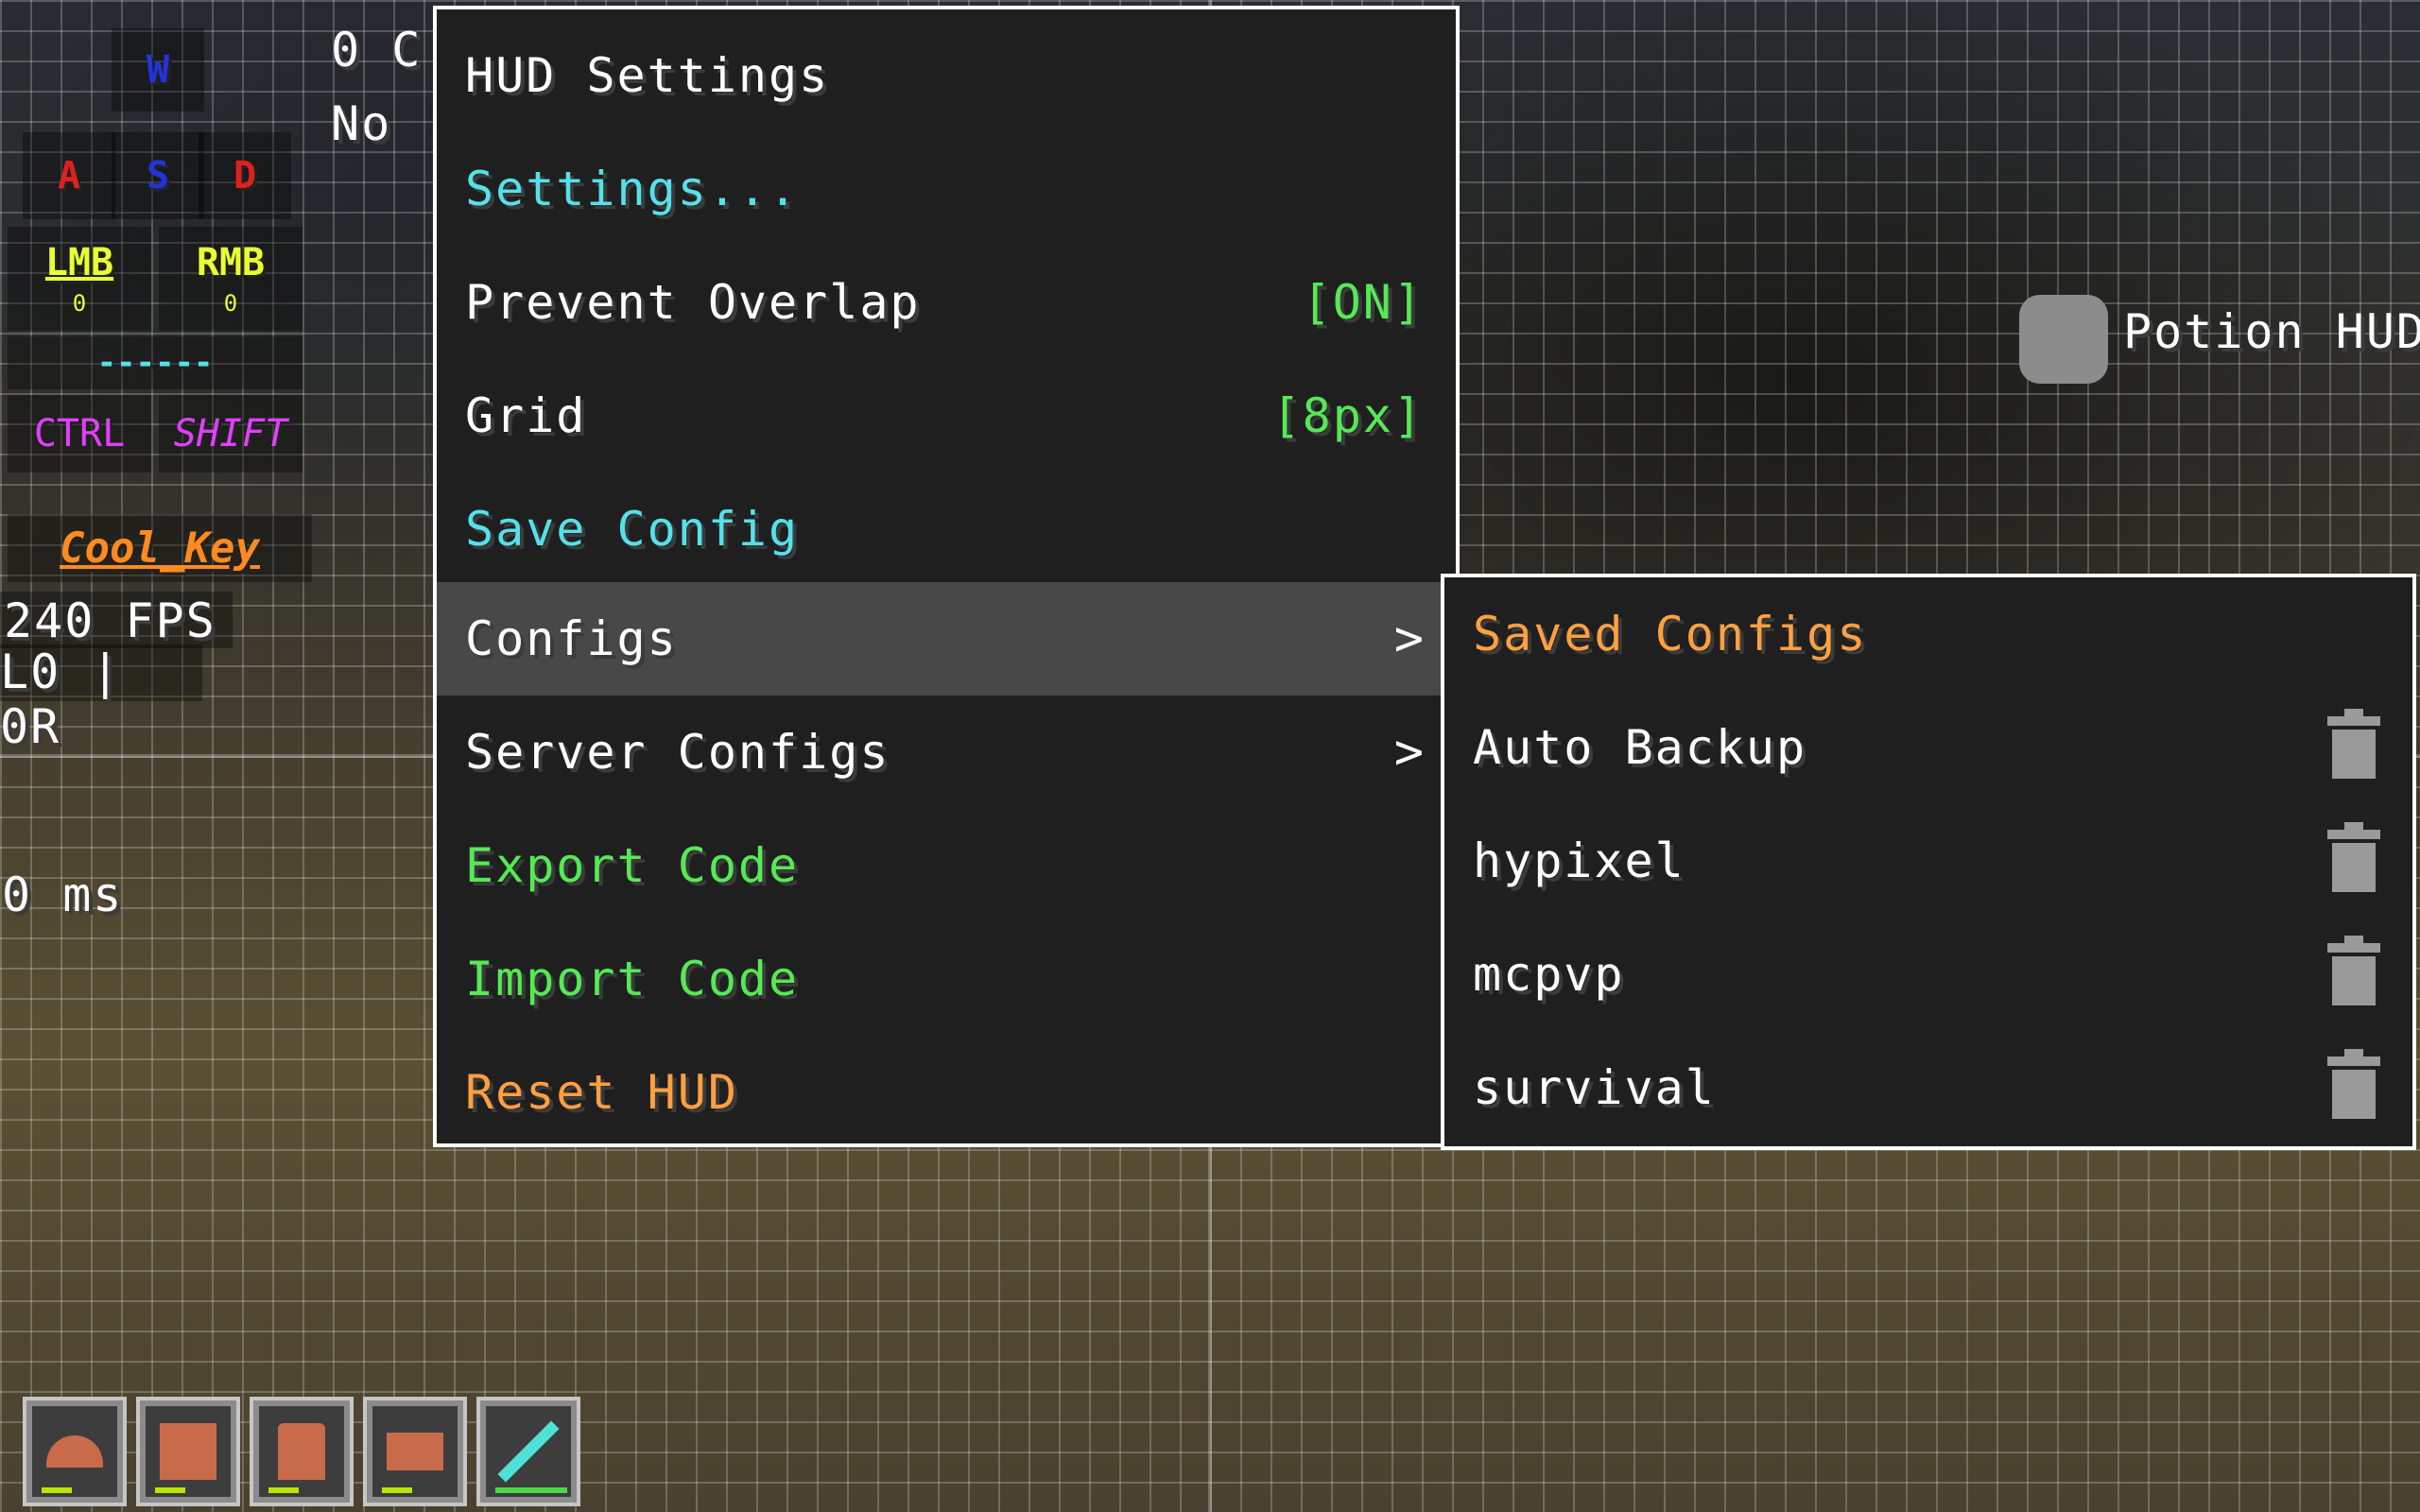 The height and width of the screenshot is (1512, 2420). I want to click on config-item-label: Auto Backup, so click(1640, 747).